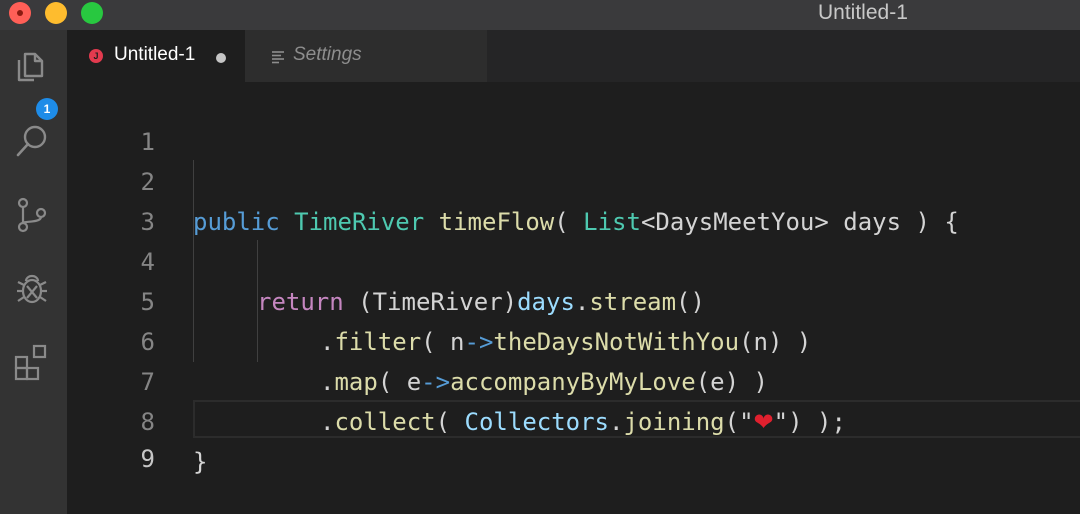  What do you see at coordinates (56, 13) in the screenshot?
I see `minimize-window-button` at bounding box center [56, 13].